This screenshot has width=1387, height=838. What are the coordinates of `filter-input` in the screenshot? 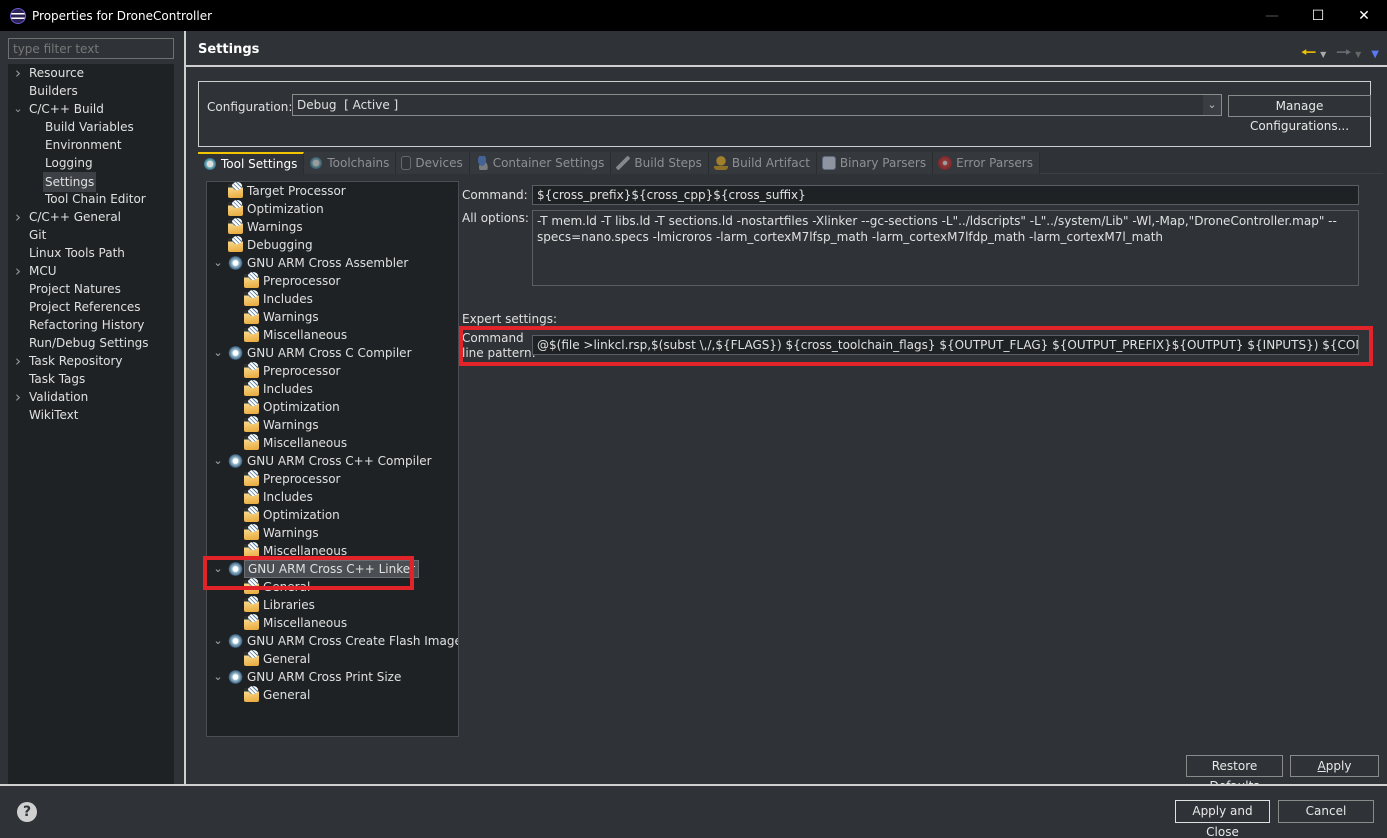 It's located at (91, 48).